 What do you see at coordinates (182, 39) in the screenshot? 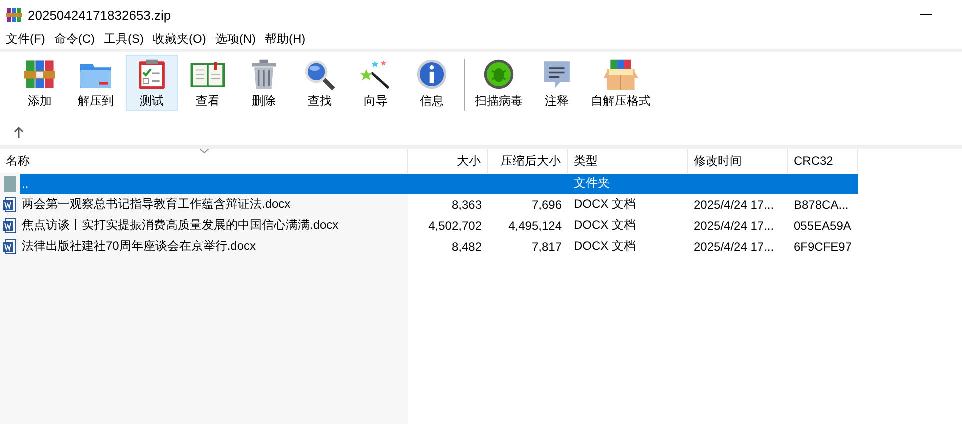
I see `menu-item: 收藏夹(O)` at bounding box center [182, 39].